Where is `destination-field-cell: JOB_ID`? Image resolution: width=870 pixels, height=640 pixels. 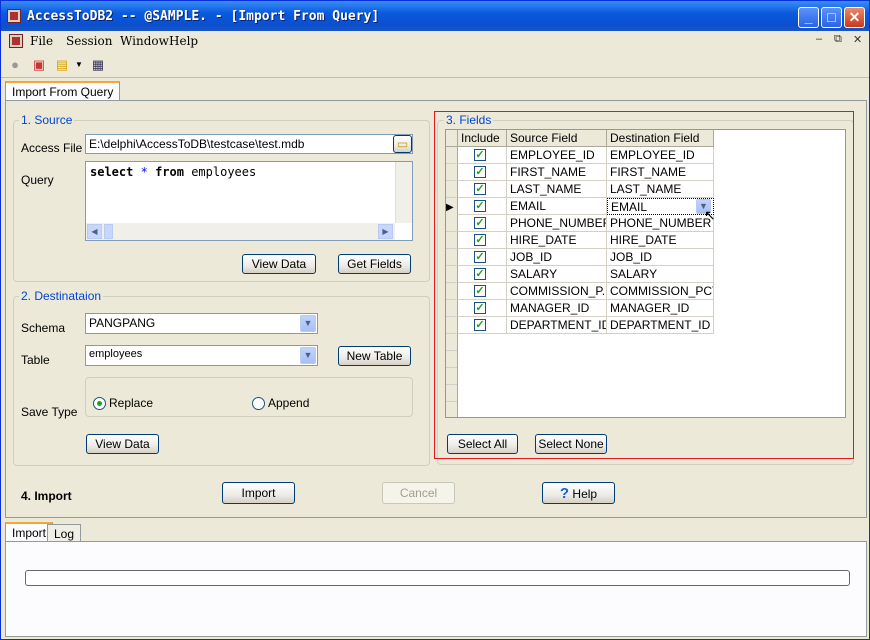
destination-field-cell: JOB_ID is located at coordinates (660, 257).